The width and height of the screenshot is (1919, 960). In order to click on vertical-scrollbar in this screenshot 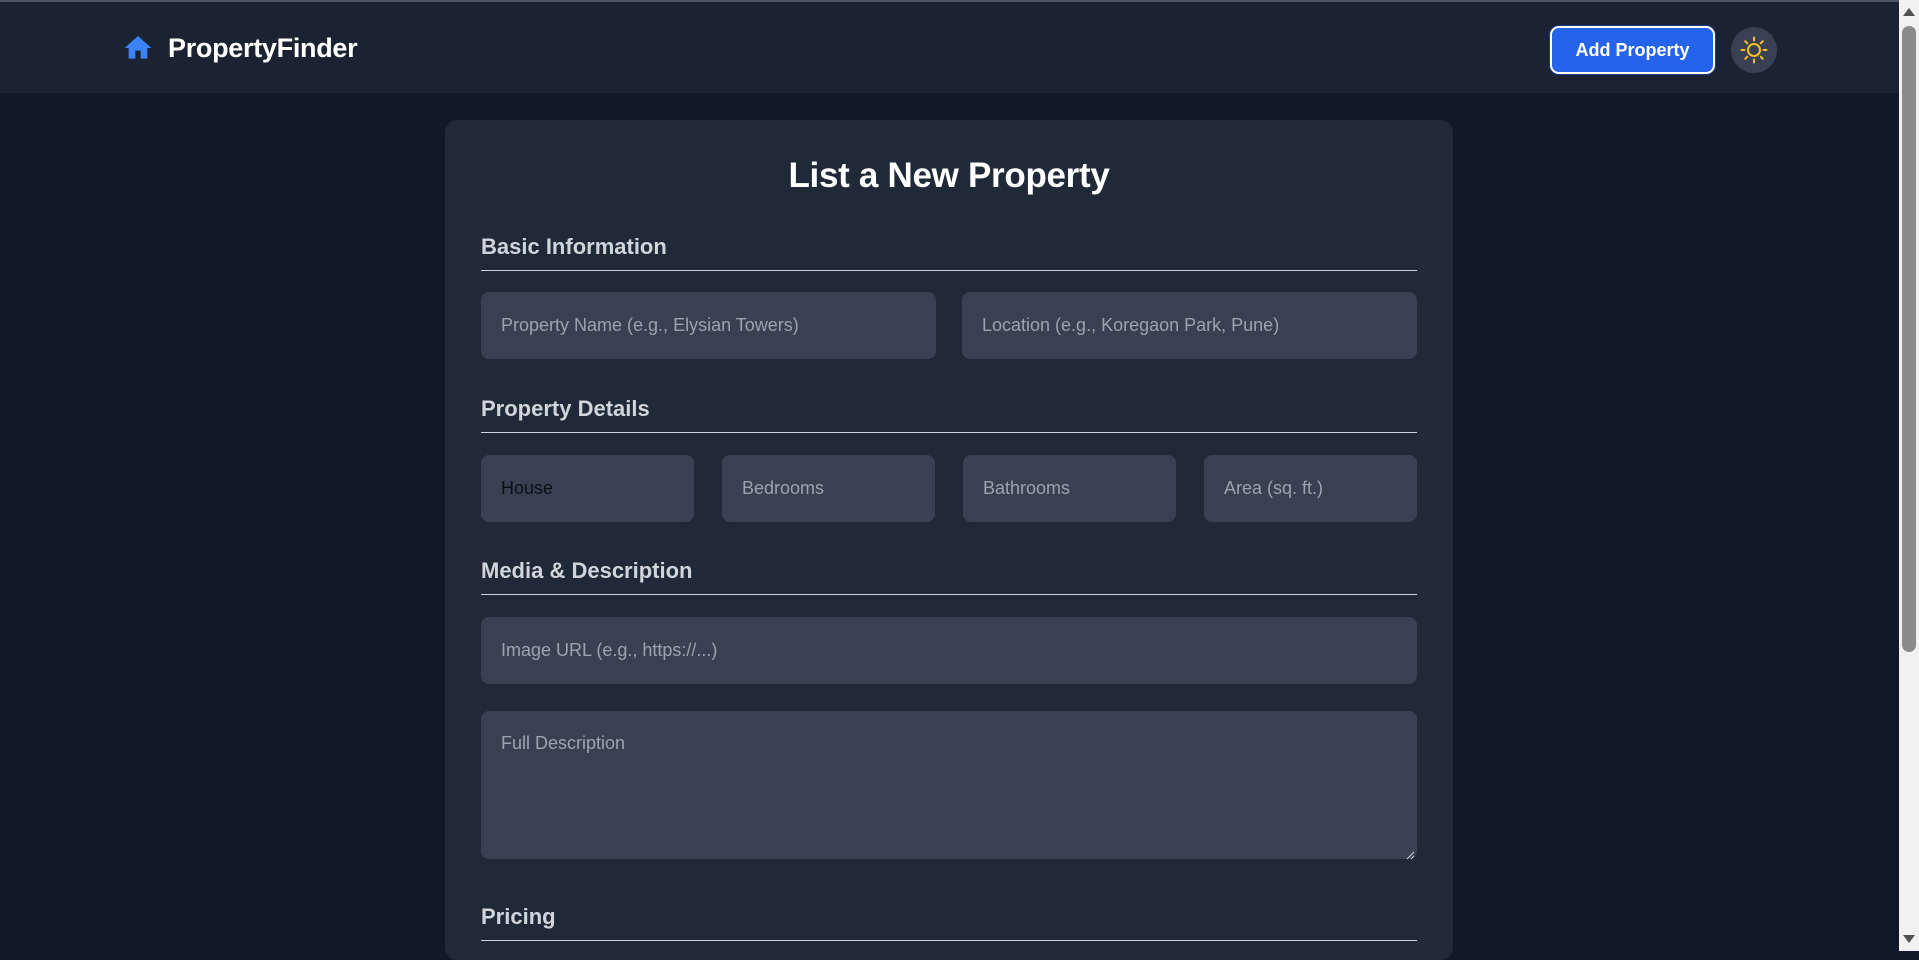, I will do `click(1909, 475)`.